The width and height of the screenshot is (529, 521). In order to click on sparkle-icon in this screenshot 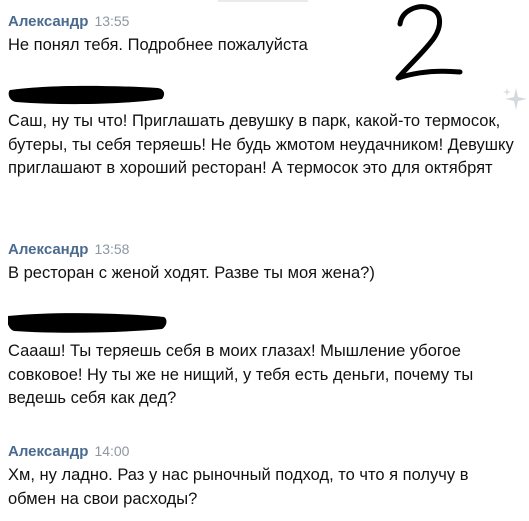, I will do `click(515, 99)`.